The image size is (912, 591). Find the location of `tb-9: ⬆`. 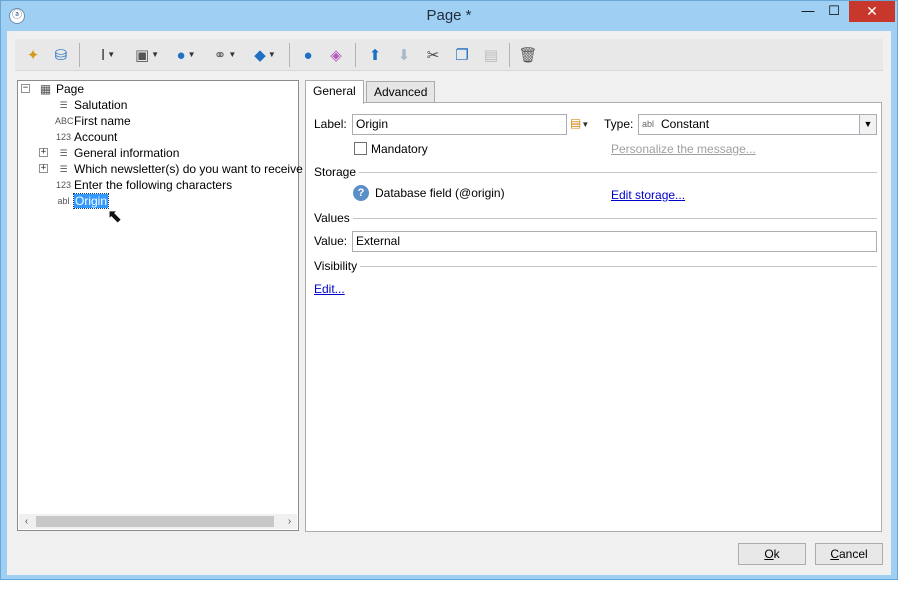

tb-9: ⬆ is located at coordinates (375, 55).